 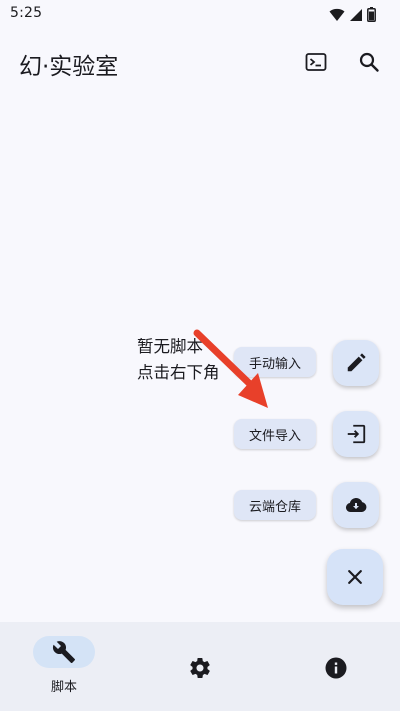 I want to click on cloud-repo-button, so click(x=356, y=505).